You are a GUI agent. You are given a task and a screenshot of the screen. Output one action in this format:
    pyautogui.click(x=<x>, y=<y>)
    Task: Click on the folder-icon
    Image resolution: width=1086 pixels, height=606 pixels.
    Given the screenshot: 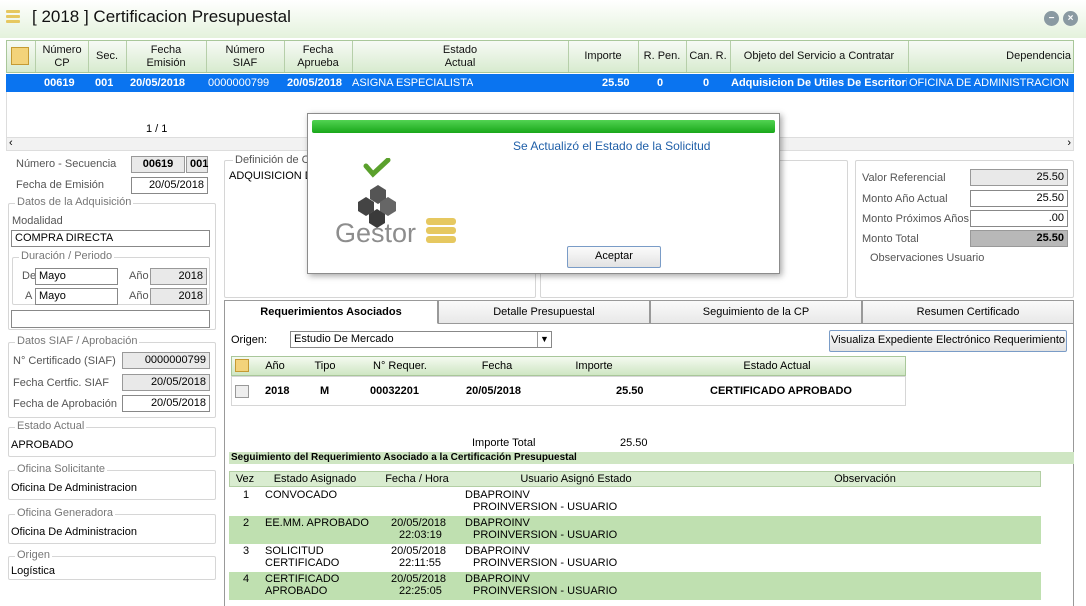 What is the action you would take?
    pyautogui.click(x=242, y=365)
    